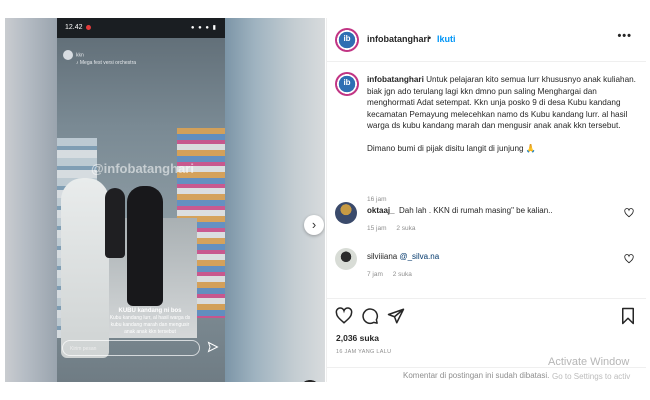  Describe the element at coordinates (364, 352) in the screenshot. I see `post-timestamp: 16 JAM YANG LALU` at that location.